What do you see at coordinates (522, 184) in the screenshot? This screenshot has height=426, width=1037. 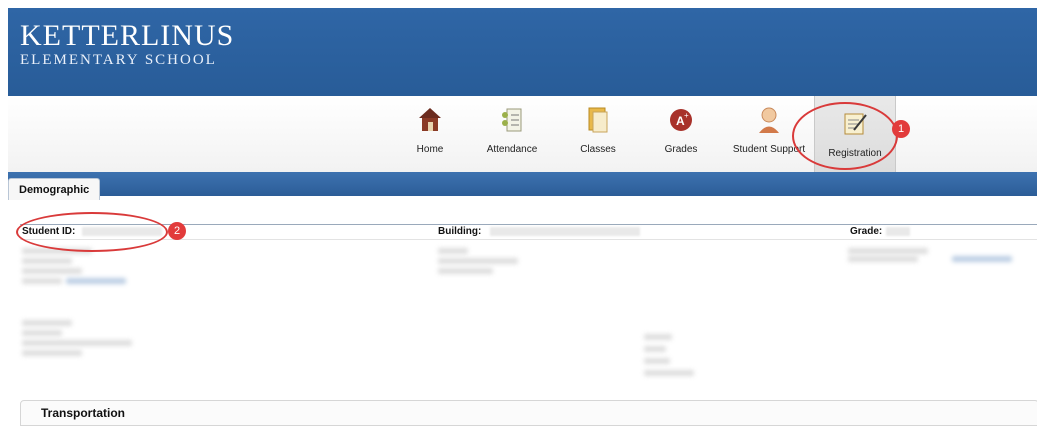 I see `tab-bar` at bounding box center [522, 184].